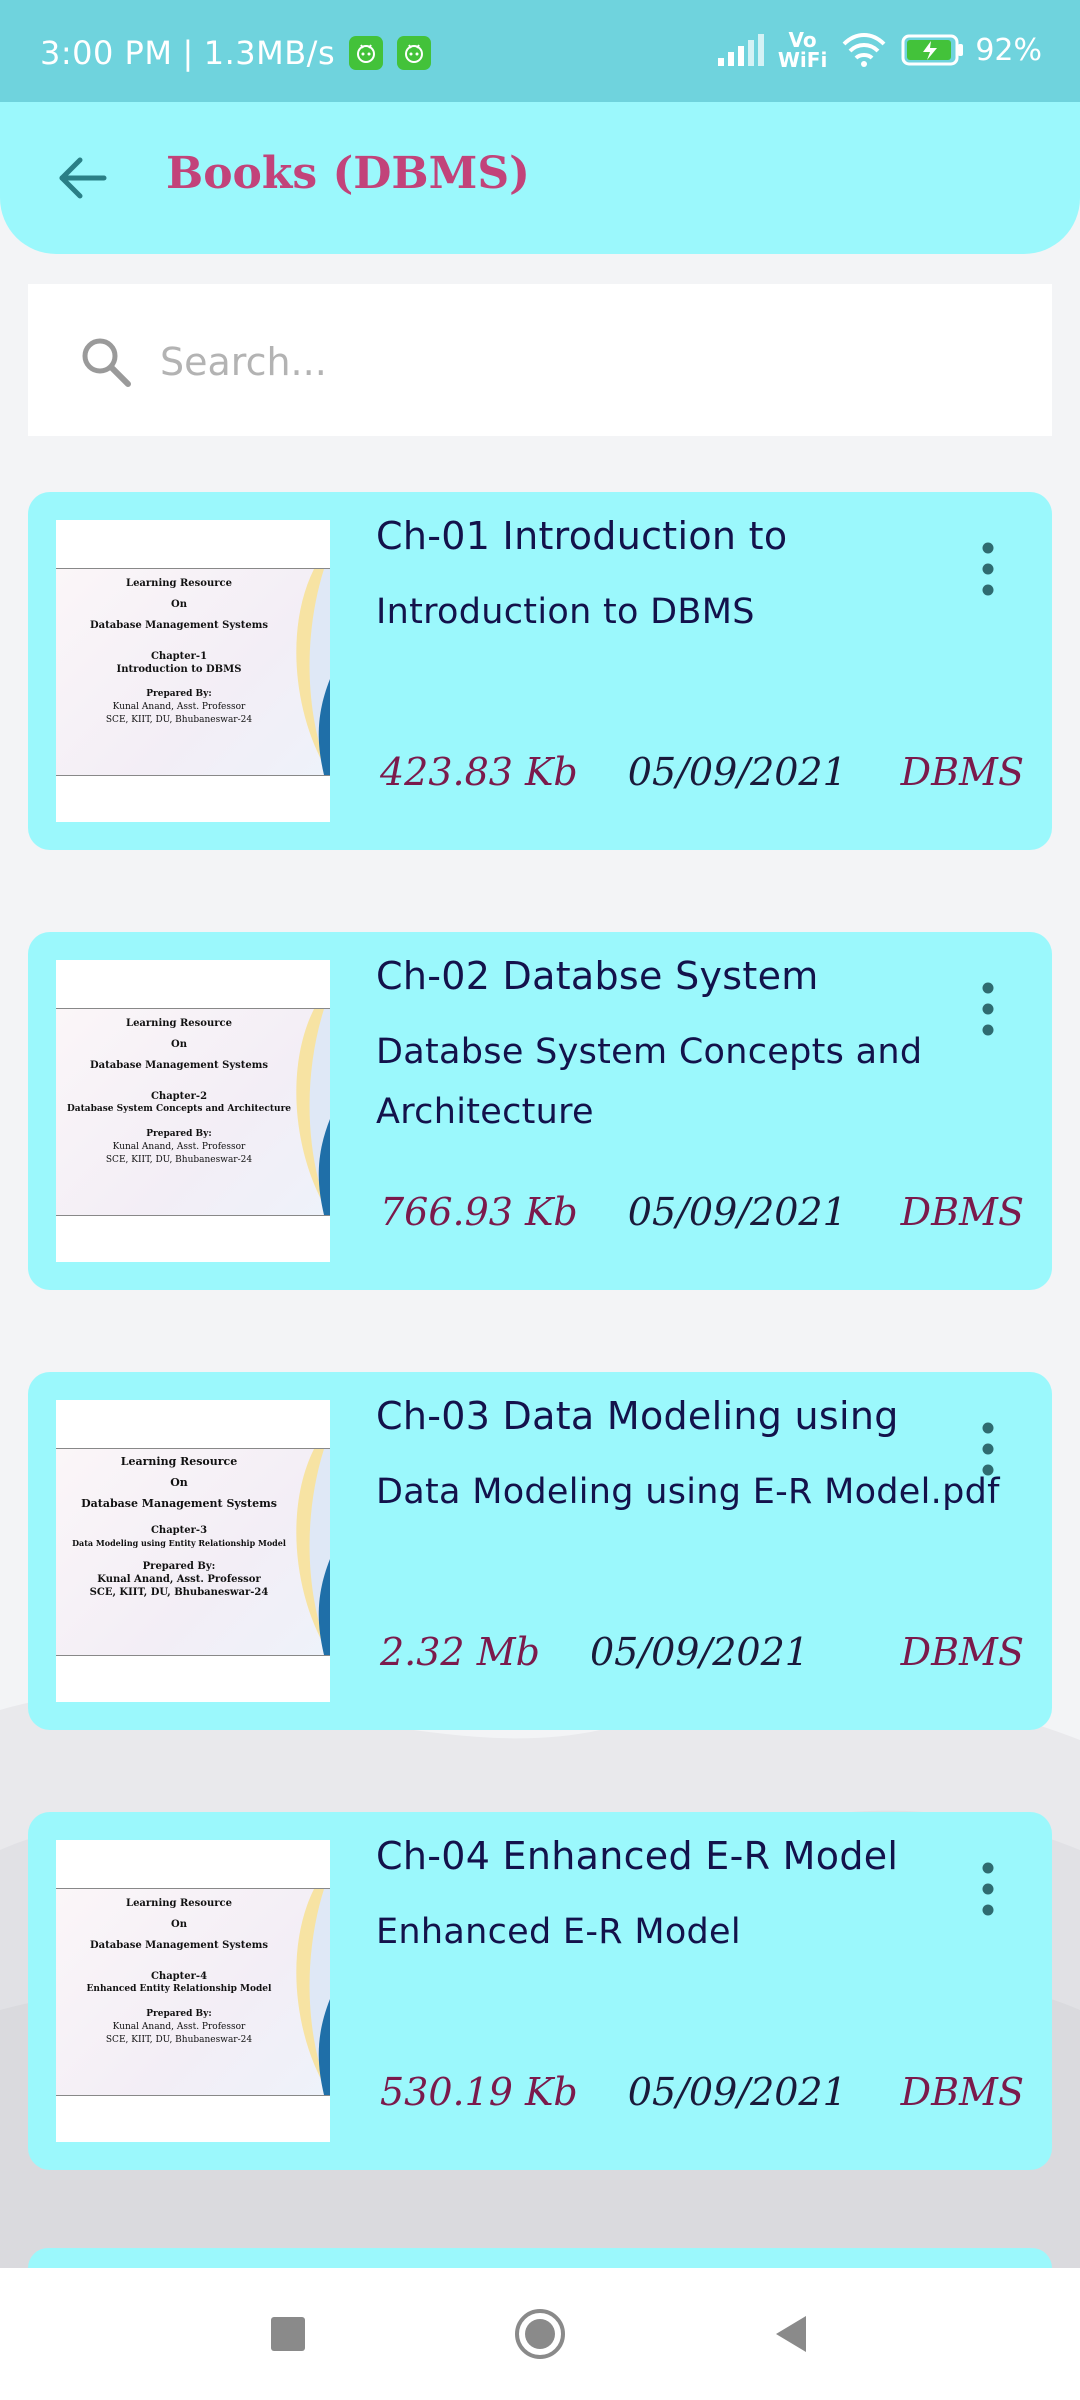 This screenshot has height=2400, width=1080. What do you see at coordinates (269, 53) in the screenshot?
I see `status-network-speed: 1.3MB/s` at bounding box center [269, 53].